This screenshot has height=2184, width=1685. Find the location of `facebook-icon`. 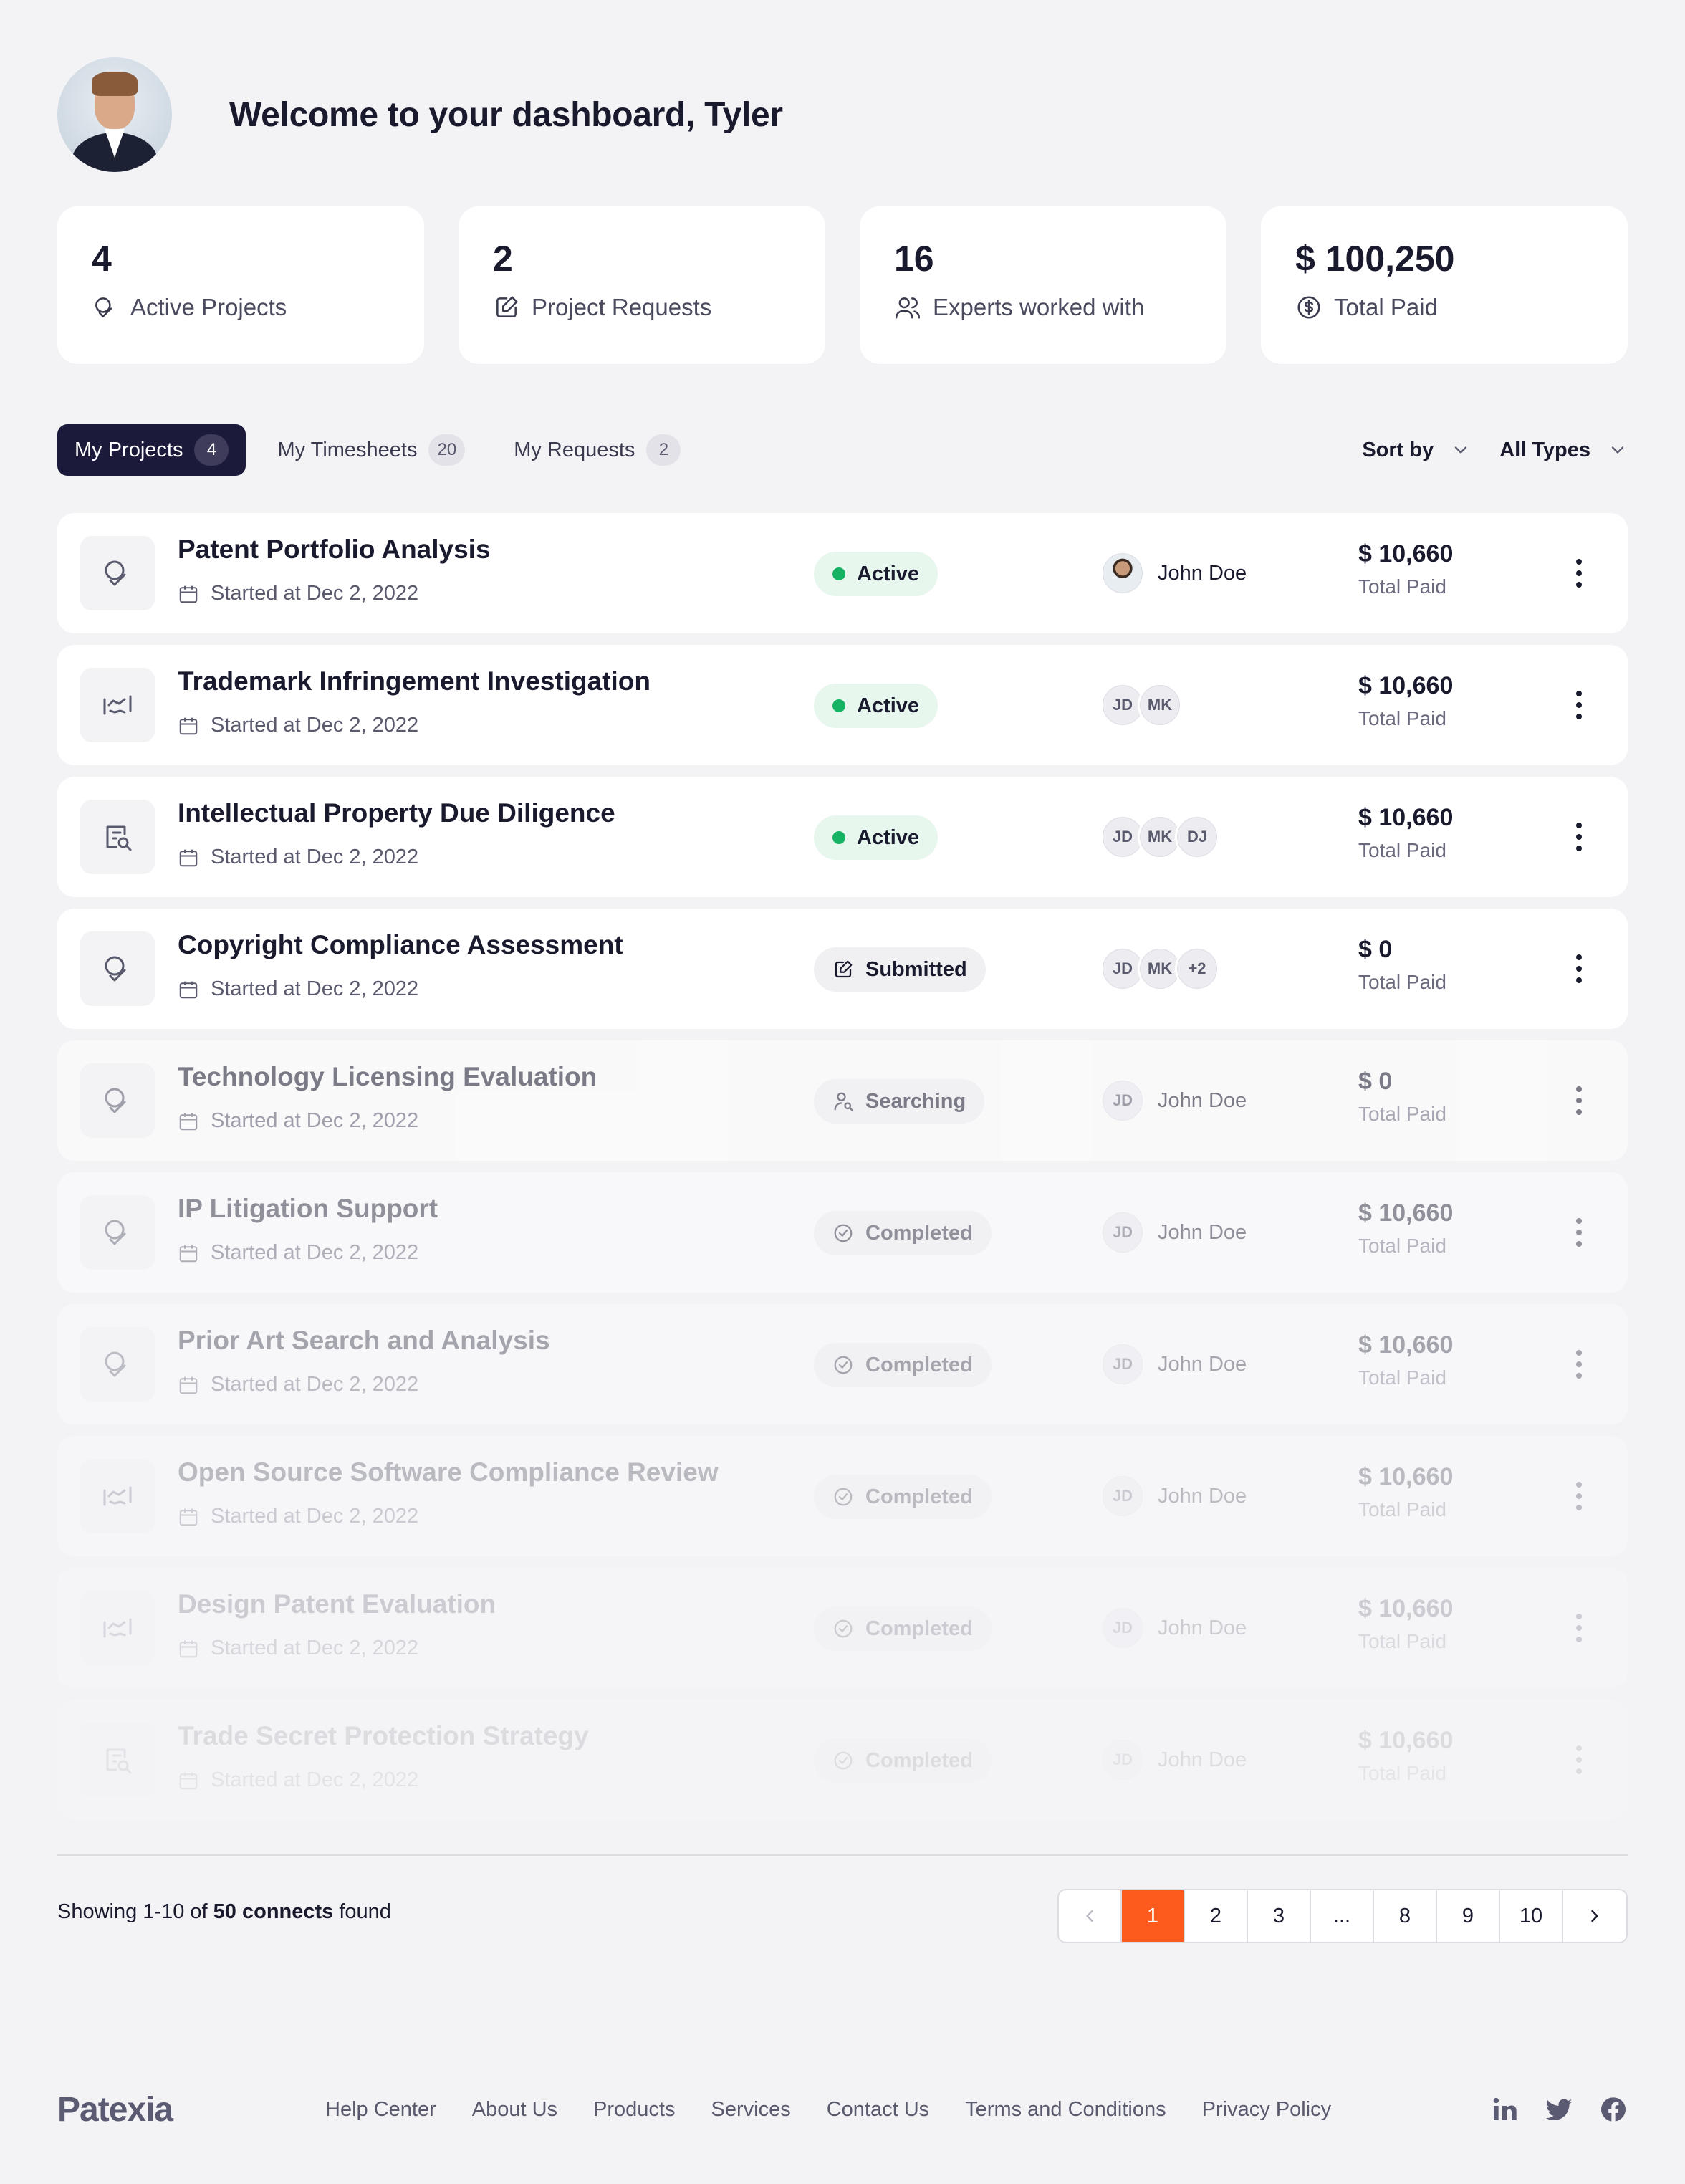

facebook-icon is located at coordinates (1613, 2109).